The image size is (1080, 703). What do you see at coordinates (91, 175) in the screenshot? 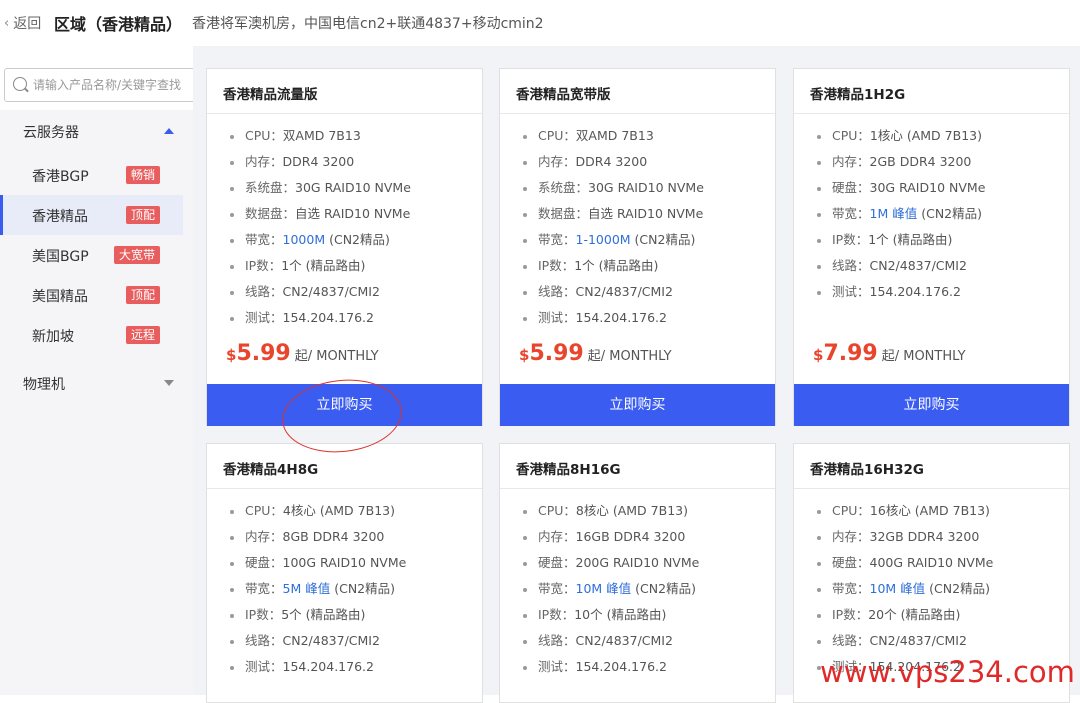
I see `sidebar-item-hk-bgp: 香港BGP 畅销` at bounding box center [91, 175].